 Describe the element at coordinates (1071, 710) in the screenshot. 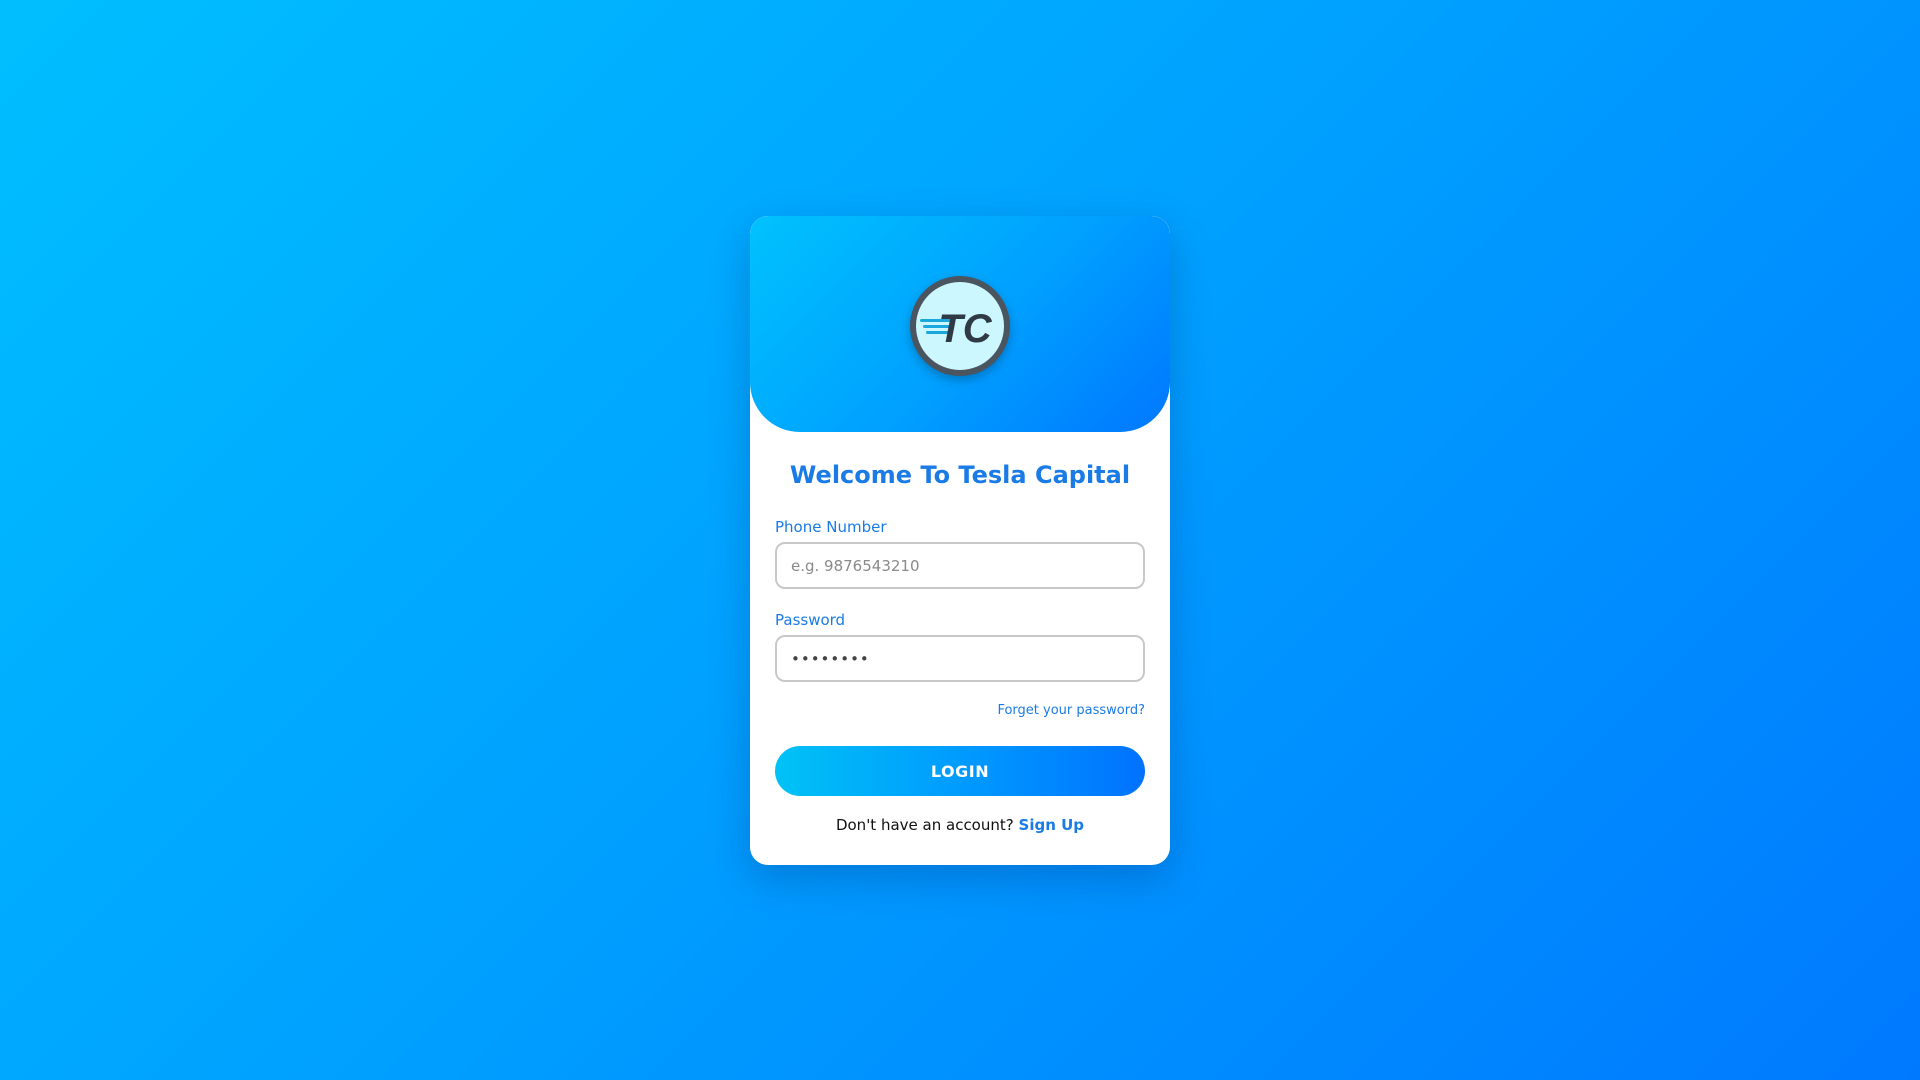

I see `forgot-password-link: Forget your password?` at that location.